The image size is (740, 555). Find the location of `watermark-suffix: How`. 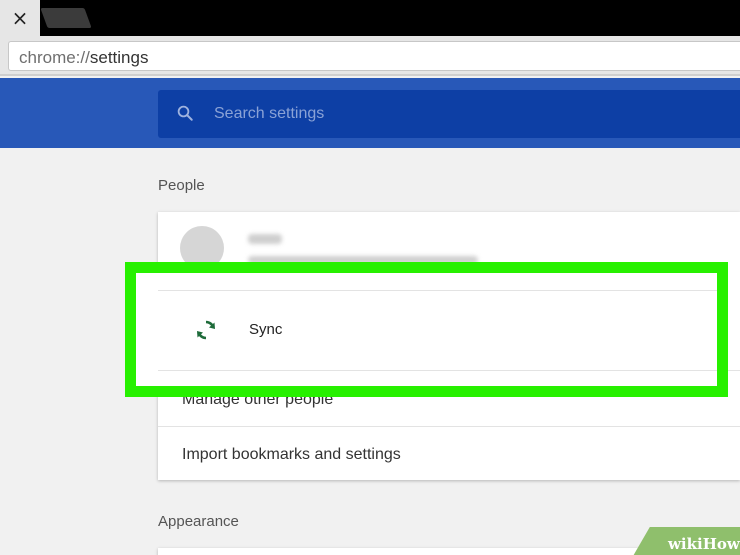

watermark-suffix: How is located at coordinates (721, 544).